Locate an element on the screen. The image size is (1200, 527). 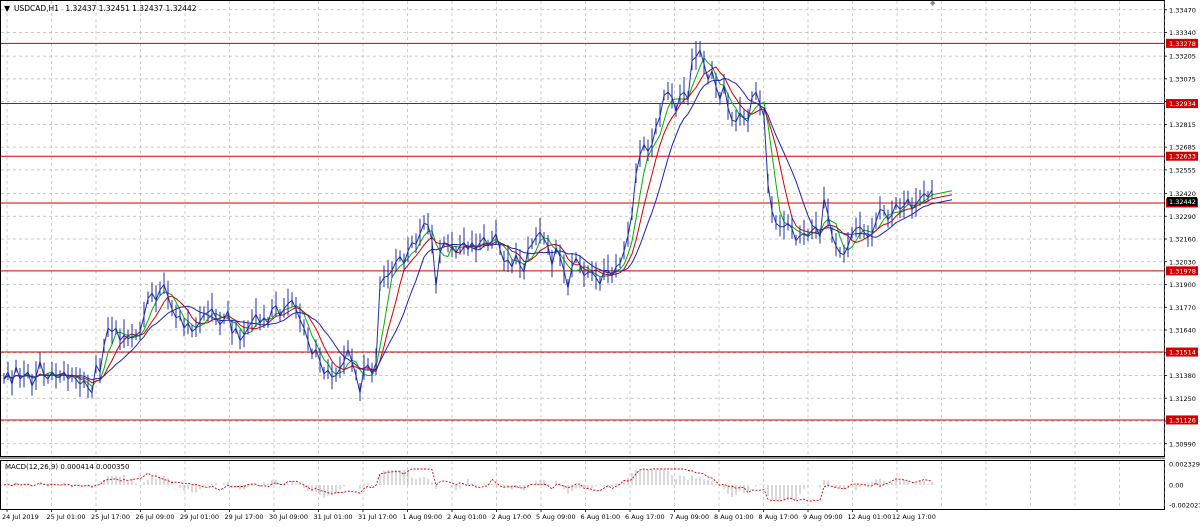
y-tick-label: 1.32160 is located at coordinates (1182, 240).